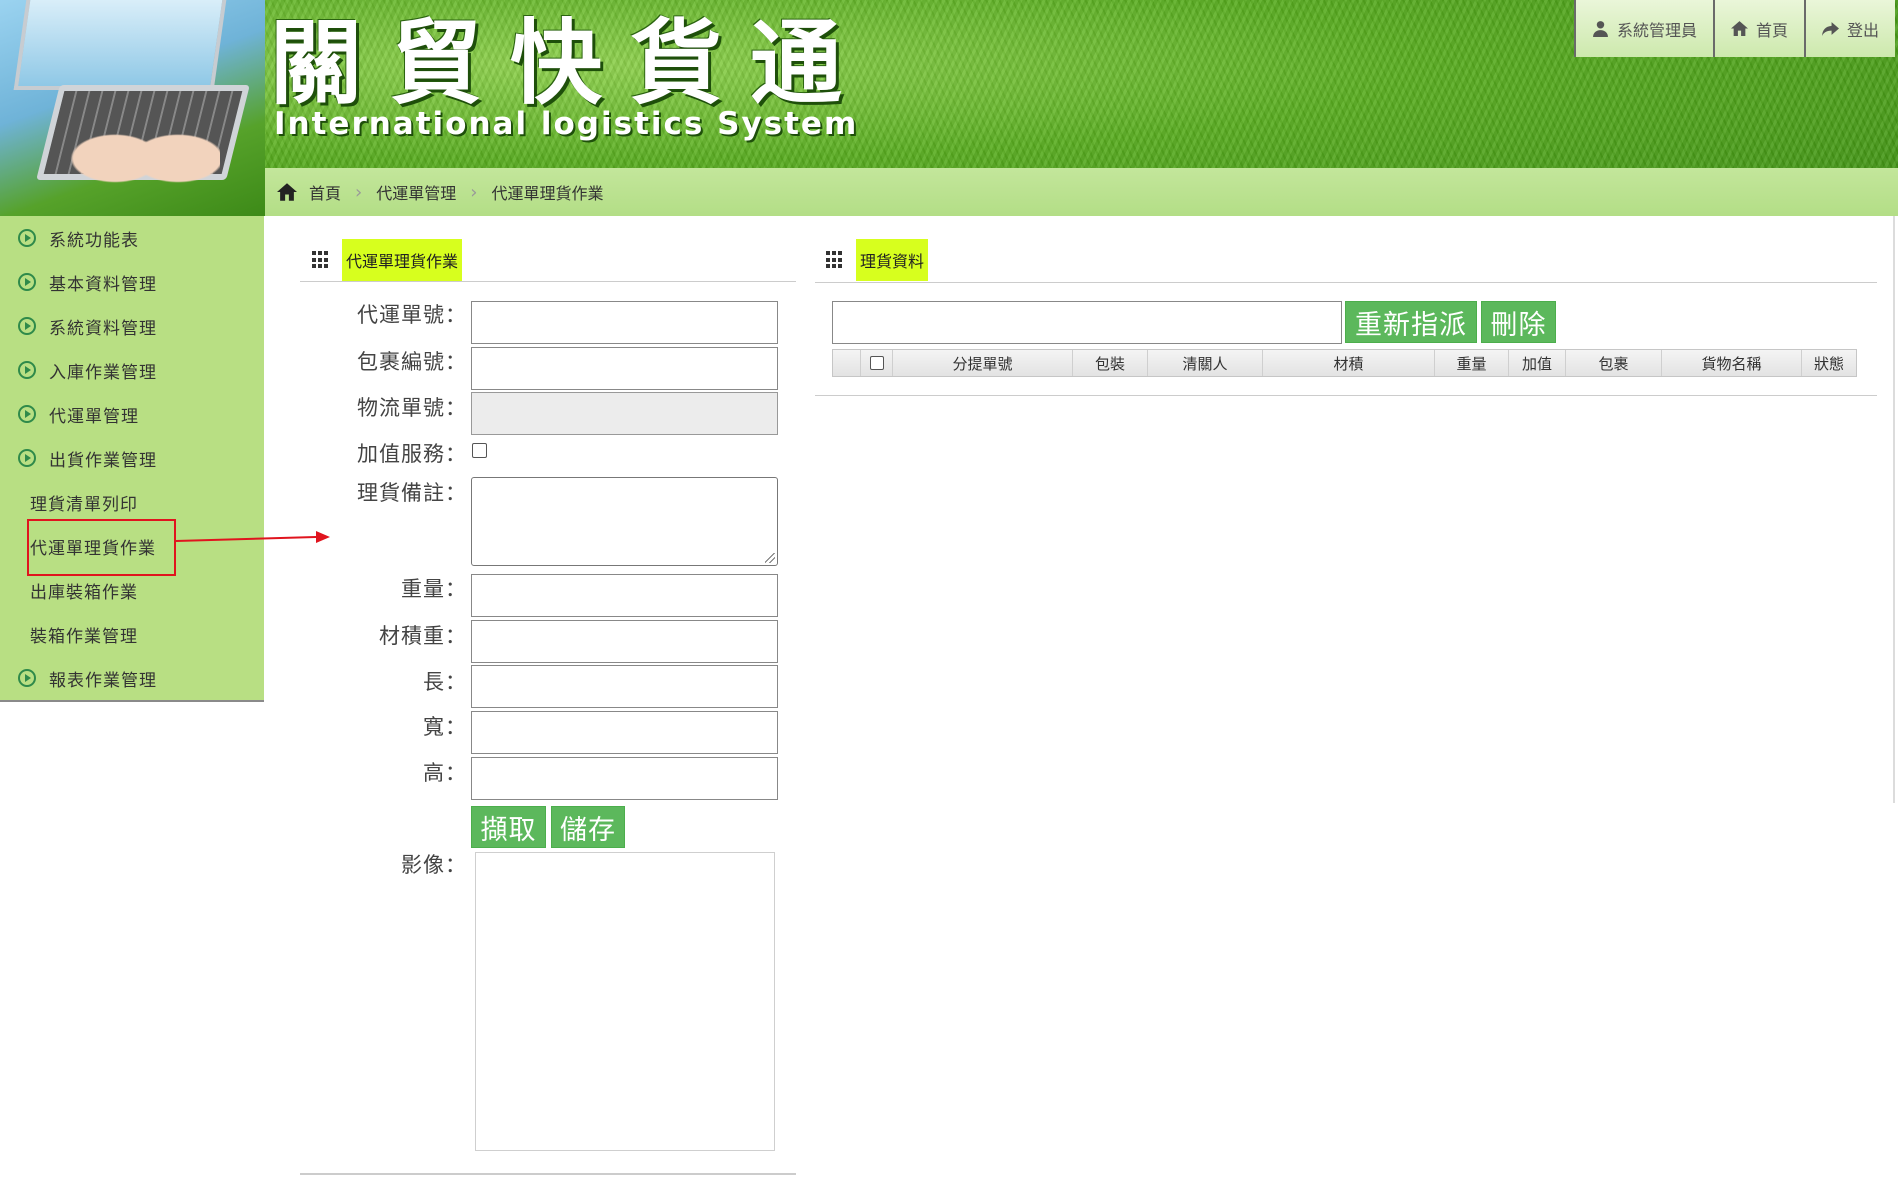  What do you see at coordinates (132, 238) in the screenshot?
I see `sidebar-item-system-menu: 系統功能表` at bounding box center [132, 238].